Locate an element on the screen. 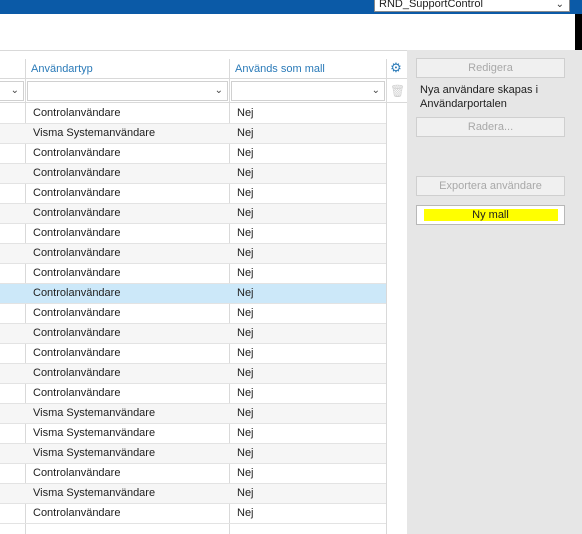 Image resolution: width=582 pixels, height=534 pixels. filter-first: ⌄ is located at coordinates (12, 91).